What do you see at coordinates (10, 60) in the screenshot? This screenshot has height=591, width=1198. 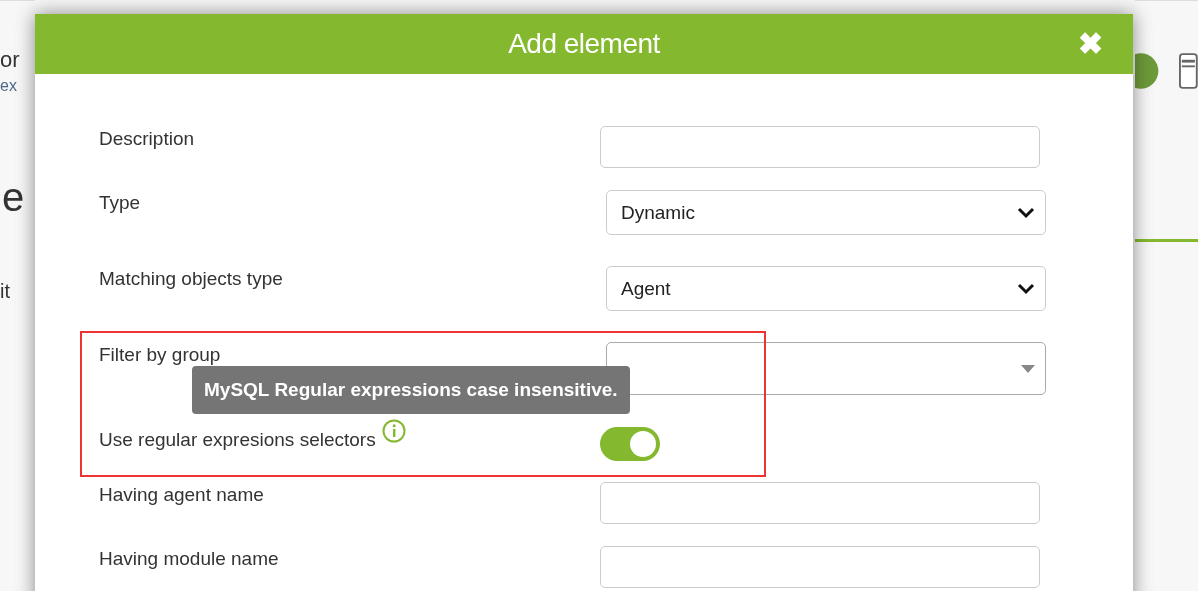 I see `page-text: or` at bounding box center [10, 60].